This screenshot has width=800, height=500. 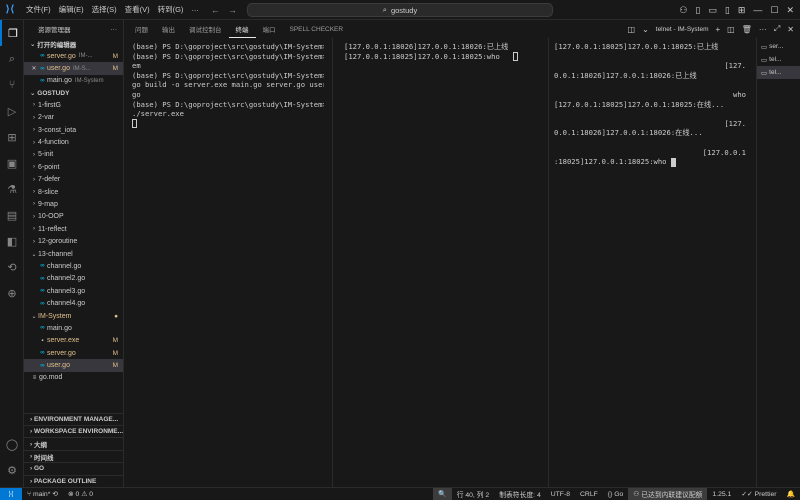 What do you see at coordinates (12, 293) in the screenshot?
I see `extension-view-icon: ⊕` at bounding box center [12, 293].